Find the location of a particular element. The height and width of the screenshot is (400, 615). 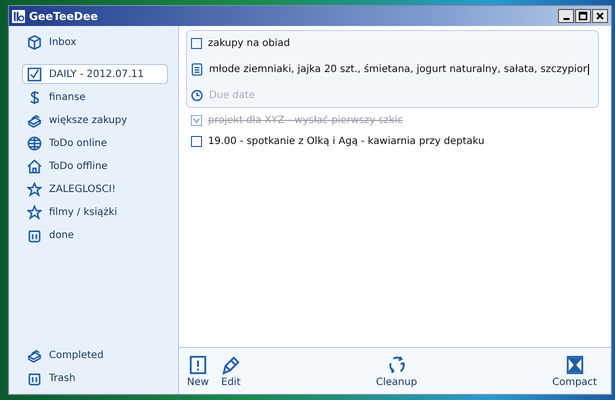

globe-icon is located at coordinates (34, 143).